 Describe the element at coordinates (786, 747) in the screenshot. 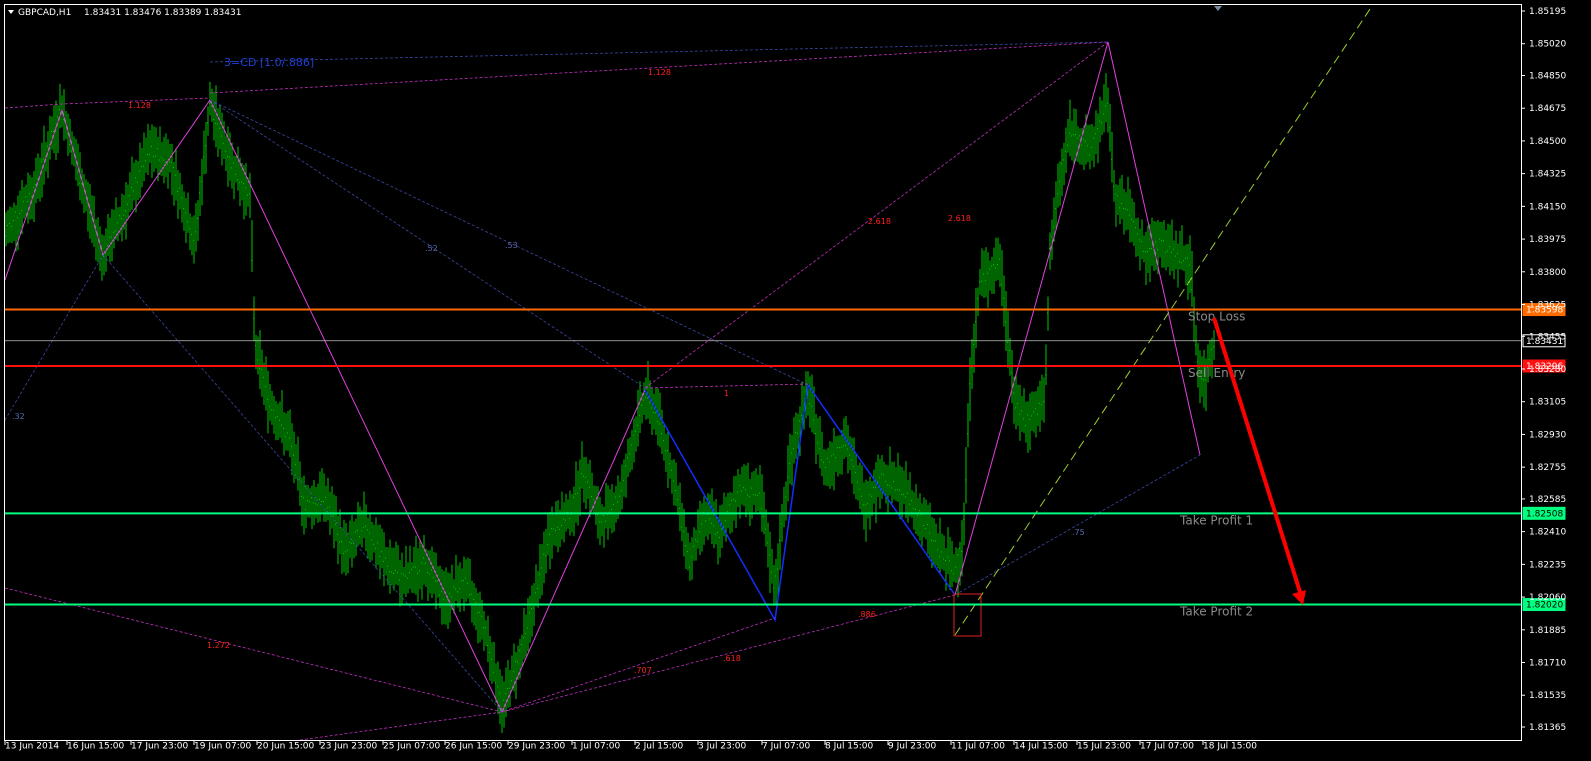

I see `x-tick-label: 7 Jul 07:00` at that location.